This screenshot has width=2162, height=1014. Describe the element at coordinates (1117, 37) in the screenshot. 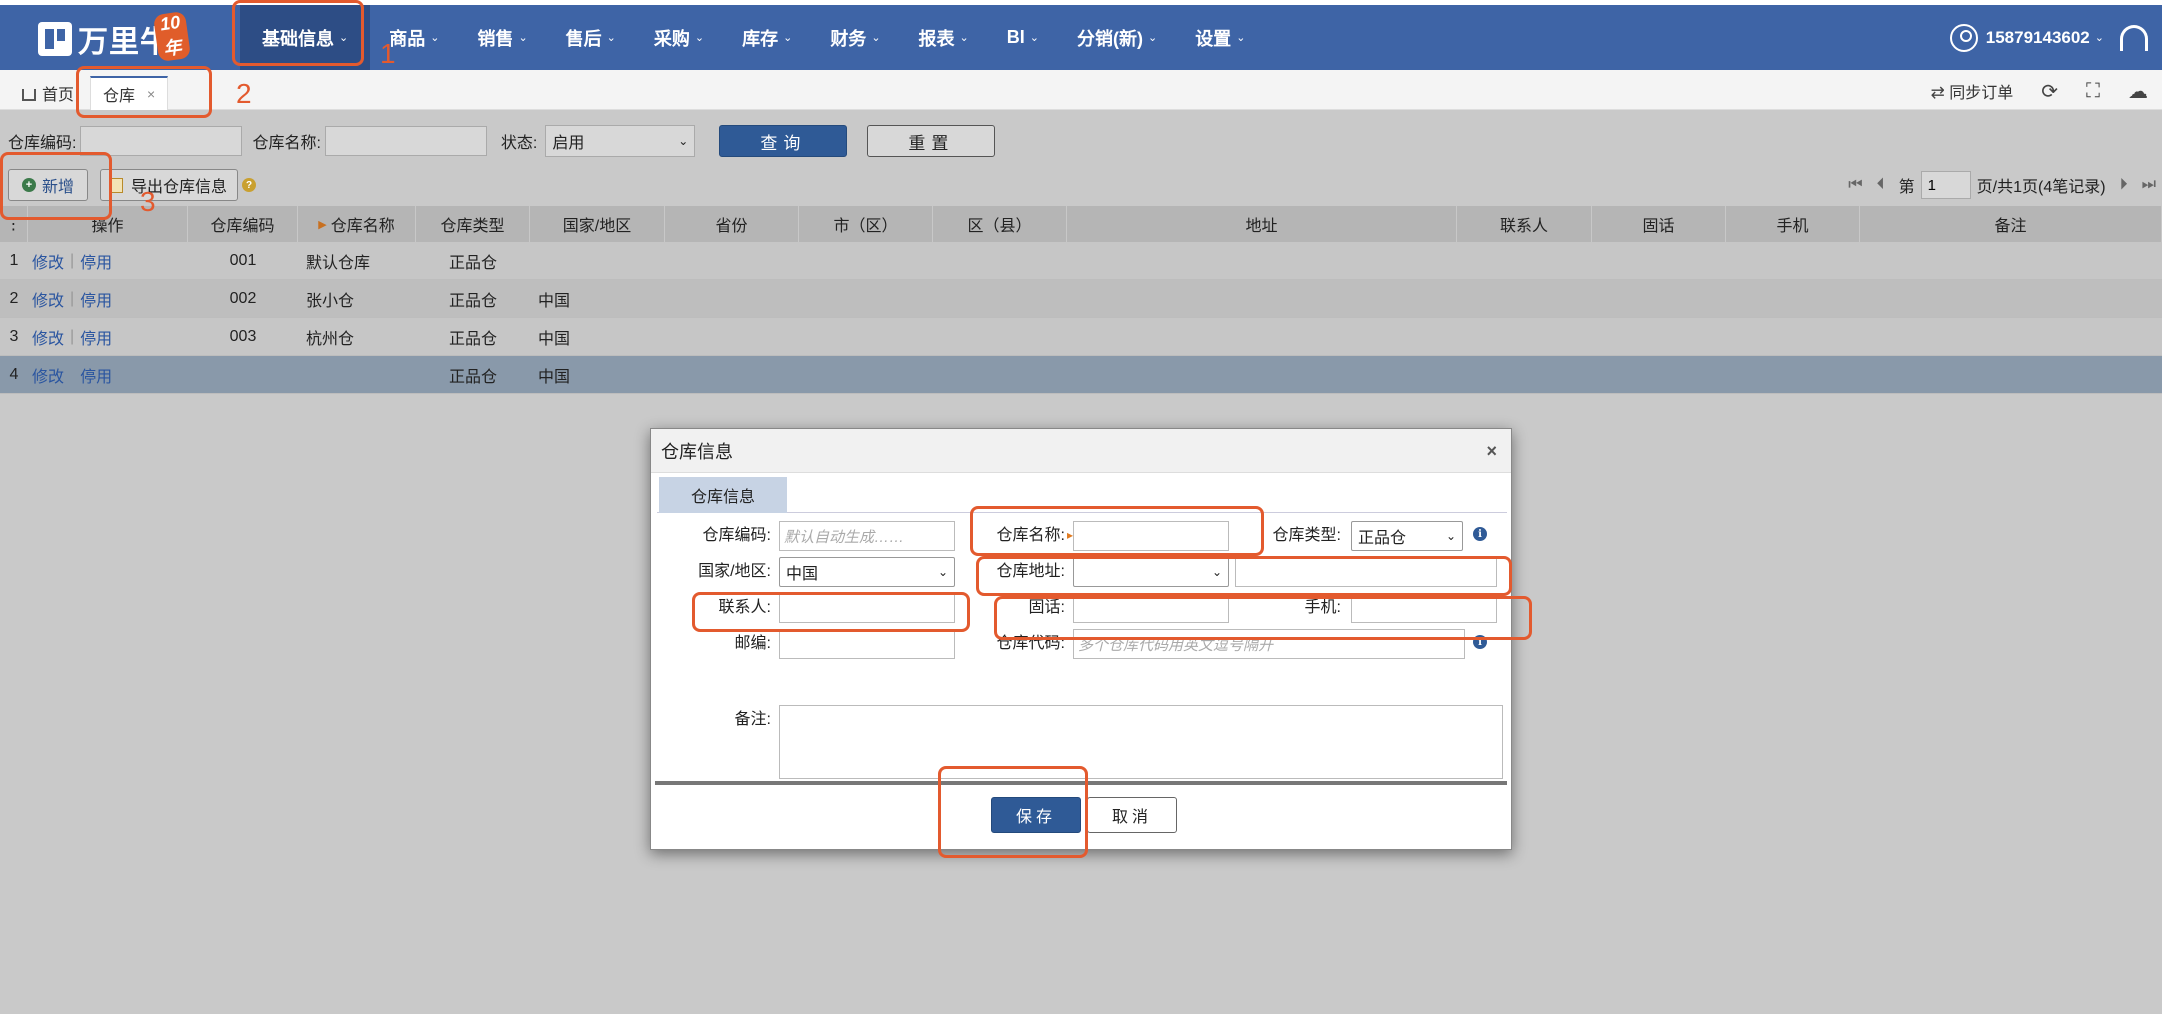

I see `nav-distribution: 分销(新) ⌄` at that location.